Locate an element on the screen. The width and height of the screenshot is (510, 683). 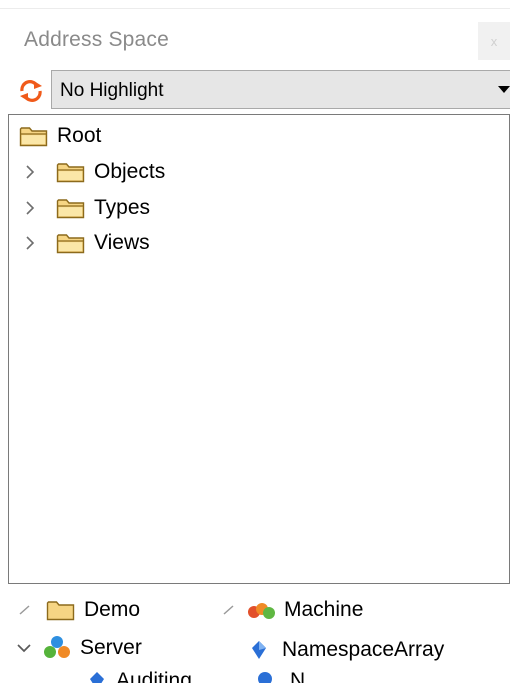
chevron-down-icon is located at coordinates (24, 648).